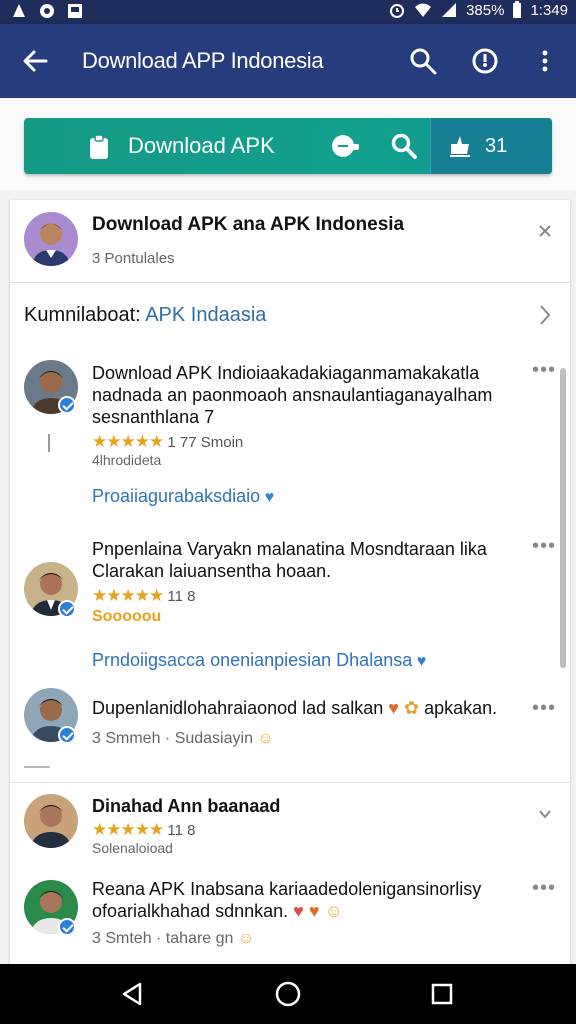 The image size is (576, 1024). I want to click on rating-row: ★★★★★ 1 77 Smoin, so click(167, 442).